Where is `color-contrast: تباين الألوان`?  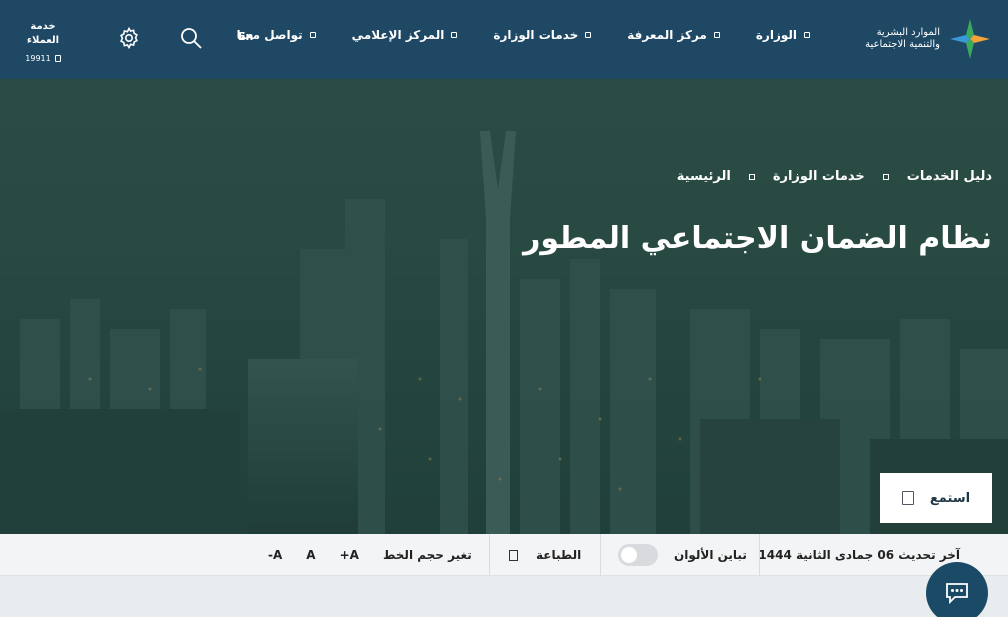
color-contrast: تباين الألوان is located at coordinates (682, 555).